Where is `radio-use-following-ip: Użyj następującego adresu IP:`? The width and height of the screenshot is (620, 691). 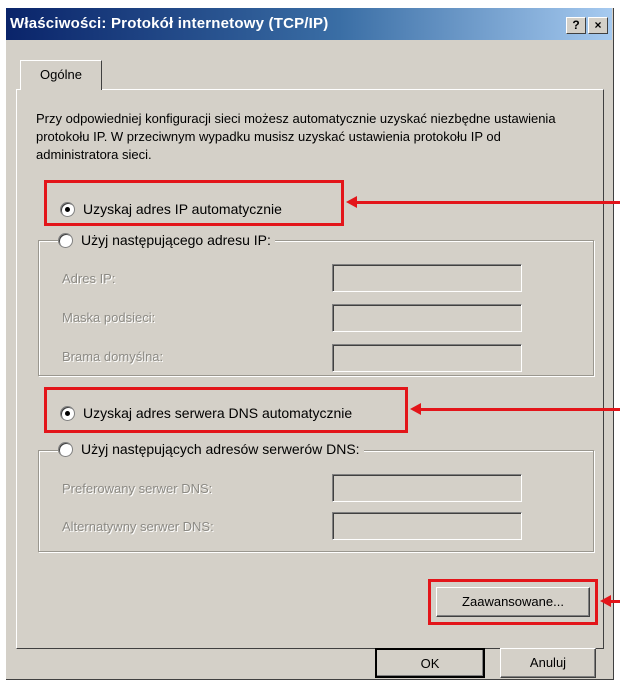
radio-use-following-ip: Użyj następującego adresu IP: is located at coordinates (166, 240).